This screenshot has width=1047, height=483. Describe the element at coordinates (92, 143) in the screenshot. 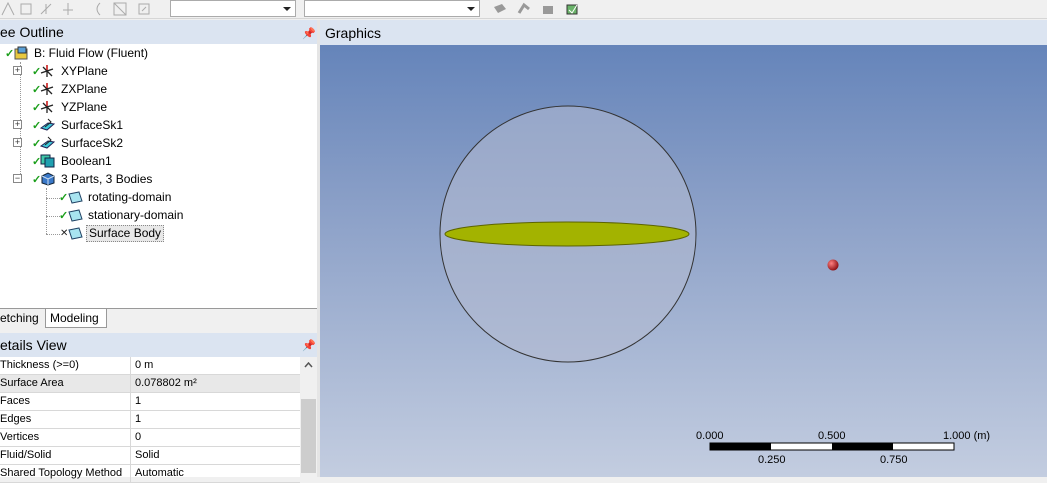

I see `tree-item-label: SurfaceSk2` at that location.